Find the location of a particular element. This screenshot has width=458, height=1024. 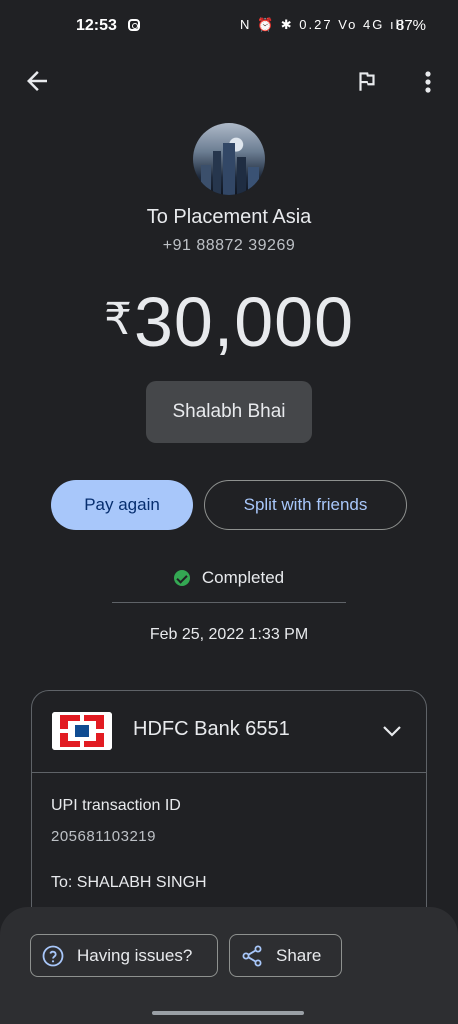

payee-phone: +91 88872 39269 is located at coordinates (229, 245).